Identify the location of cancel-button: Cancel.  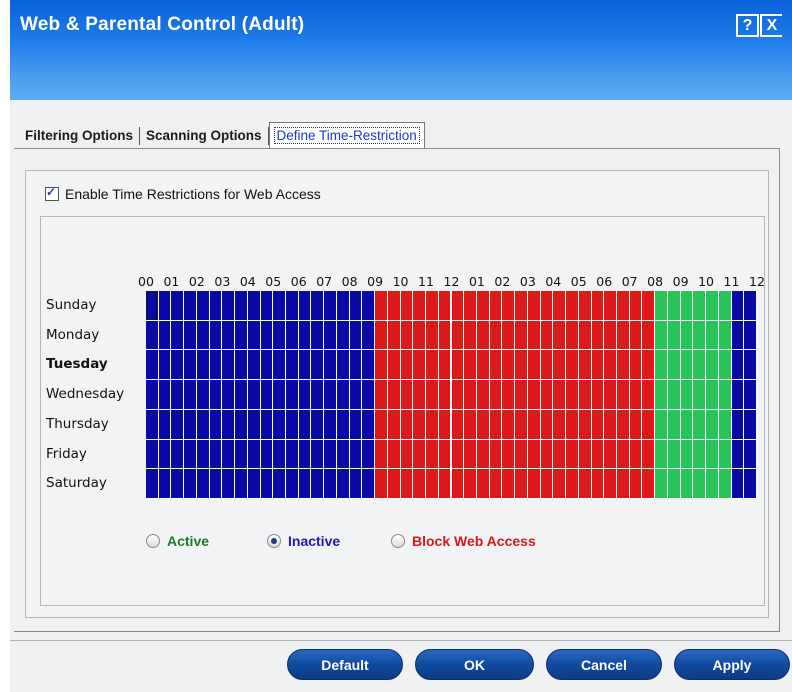
(604, 664).